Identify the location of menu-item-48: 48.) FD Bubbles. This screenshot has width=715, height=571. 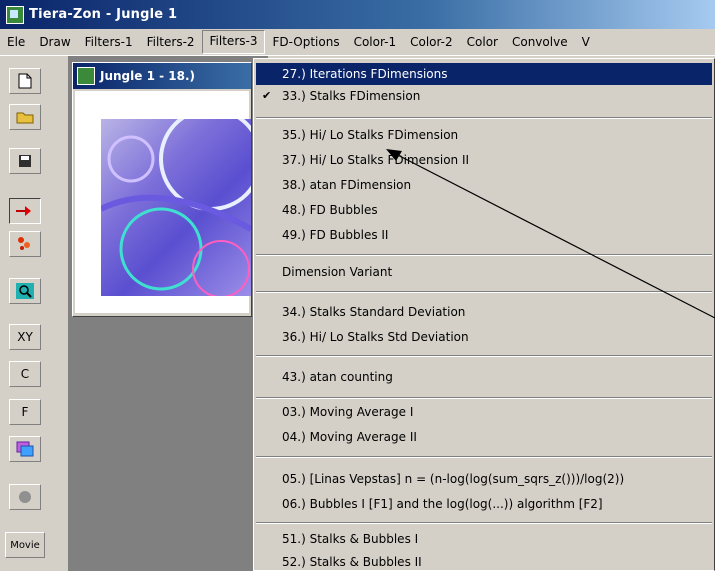
(484, 210).